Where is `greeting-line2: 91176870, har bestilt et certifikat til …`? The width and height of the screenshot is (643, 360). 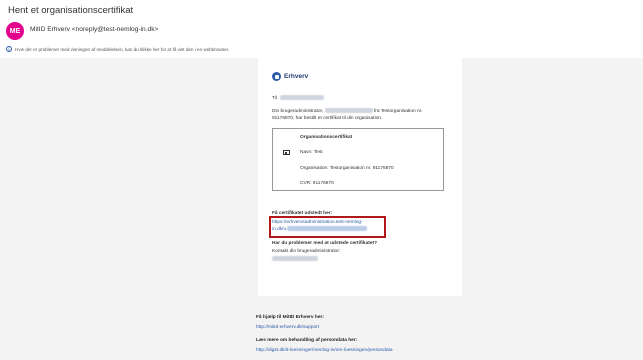 greeting-line2: 91176870, har bestilt et certifikat til … is located at coordinates (327, 118).